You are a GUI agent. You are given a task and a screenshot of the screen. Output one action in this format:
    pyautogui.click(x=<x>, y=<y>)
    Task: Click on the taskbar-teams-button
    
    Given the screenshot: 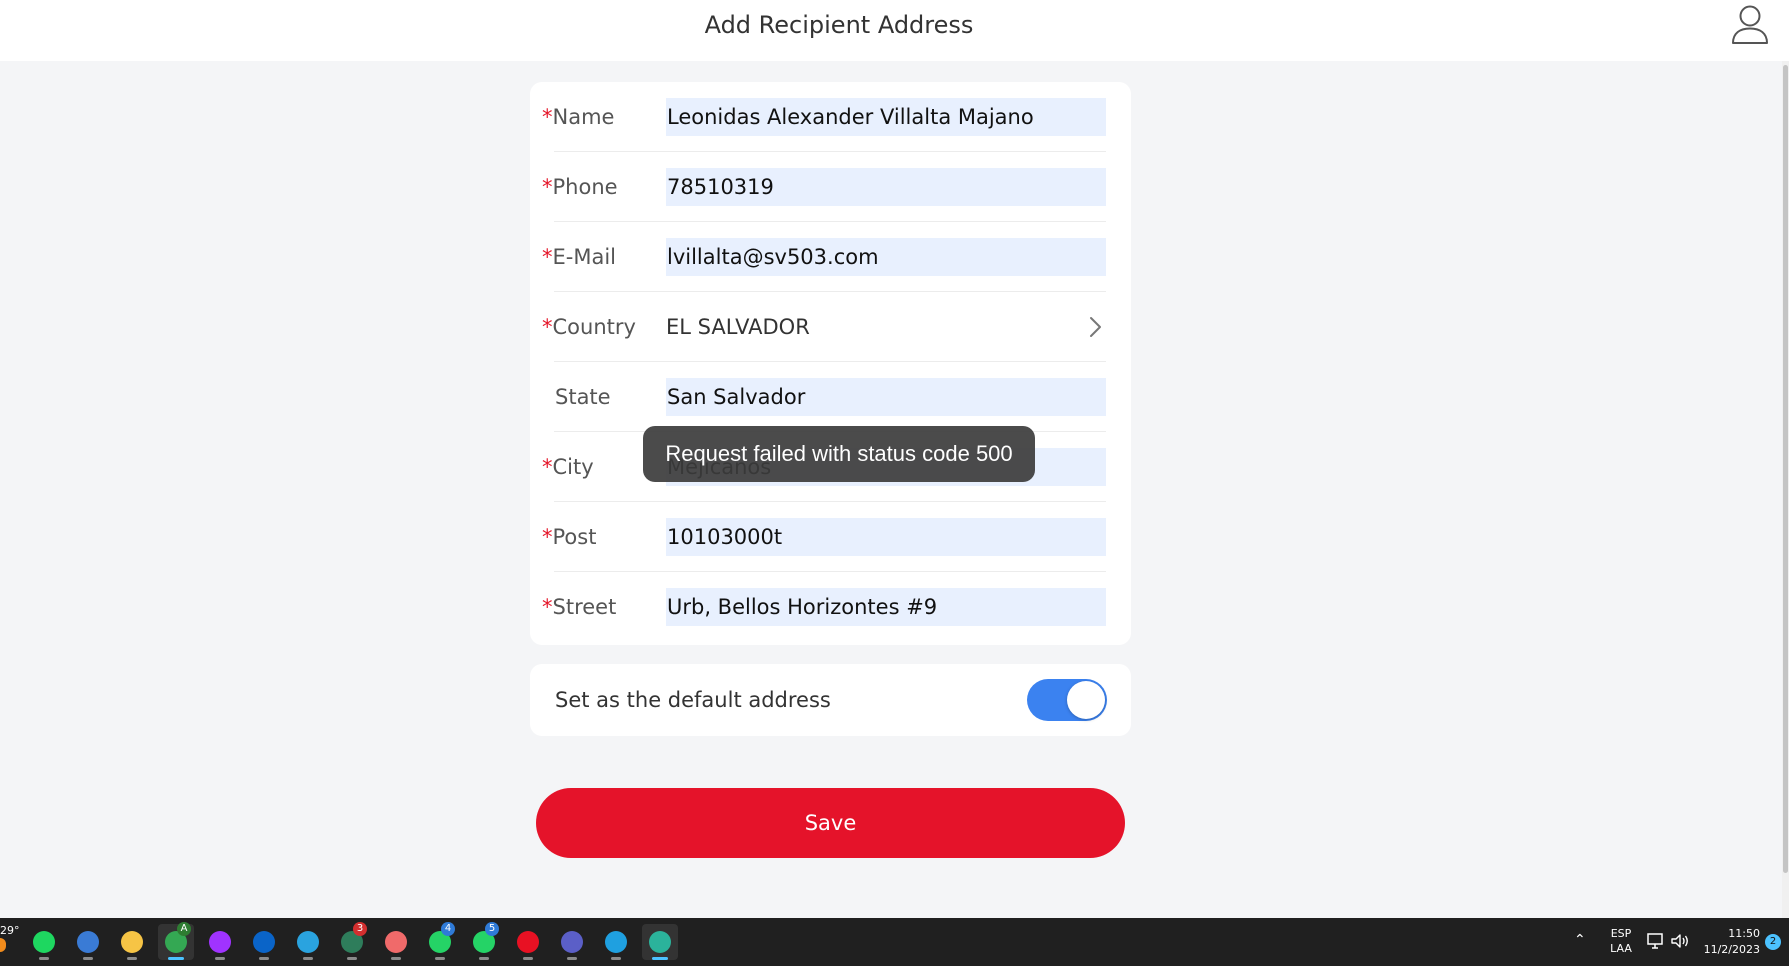 What is the action you would take?
    pyautogui.click(x=572, y=942)
    